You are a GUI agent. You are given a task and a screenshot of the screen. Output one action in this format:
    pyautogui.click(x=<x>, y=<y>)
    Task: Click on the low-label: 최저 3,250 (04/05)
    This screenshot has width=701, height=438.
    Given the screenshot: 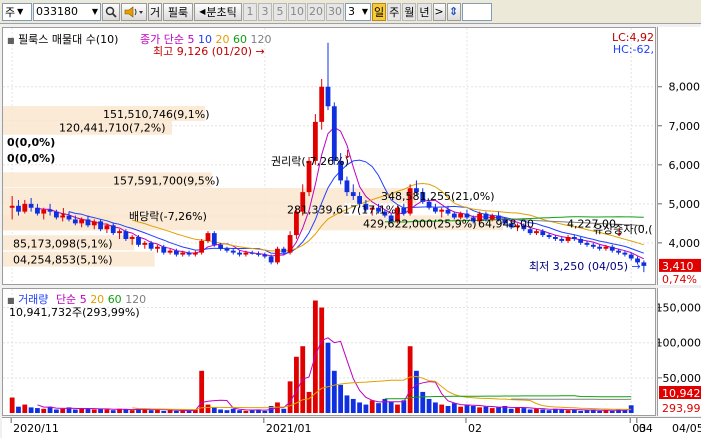 What is the action you would take?
    pyautogui.click(x=579, y=266)
    